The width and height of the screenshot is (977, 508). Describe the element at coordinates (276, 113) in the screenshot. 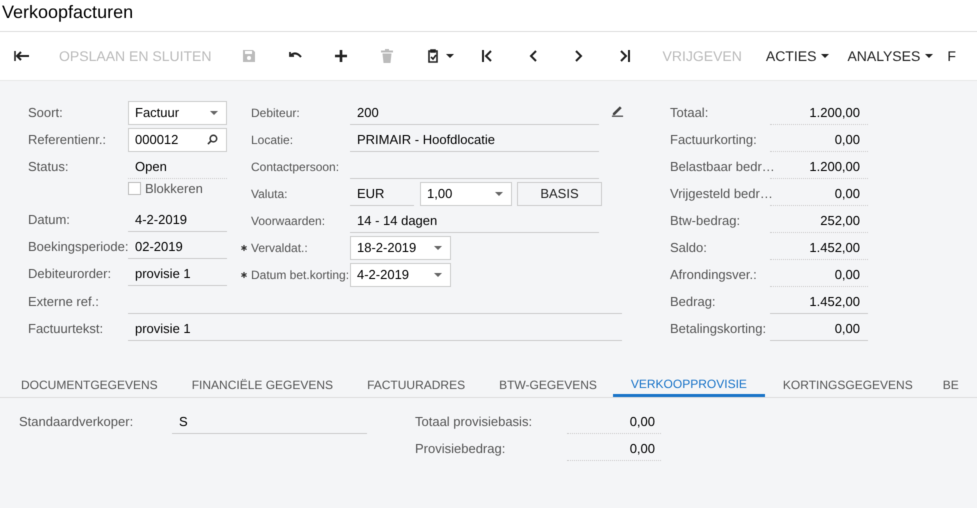

I see `field-label: Debiteur:` at that location.